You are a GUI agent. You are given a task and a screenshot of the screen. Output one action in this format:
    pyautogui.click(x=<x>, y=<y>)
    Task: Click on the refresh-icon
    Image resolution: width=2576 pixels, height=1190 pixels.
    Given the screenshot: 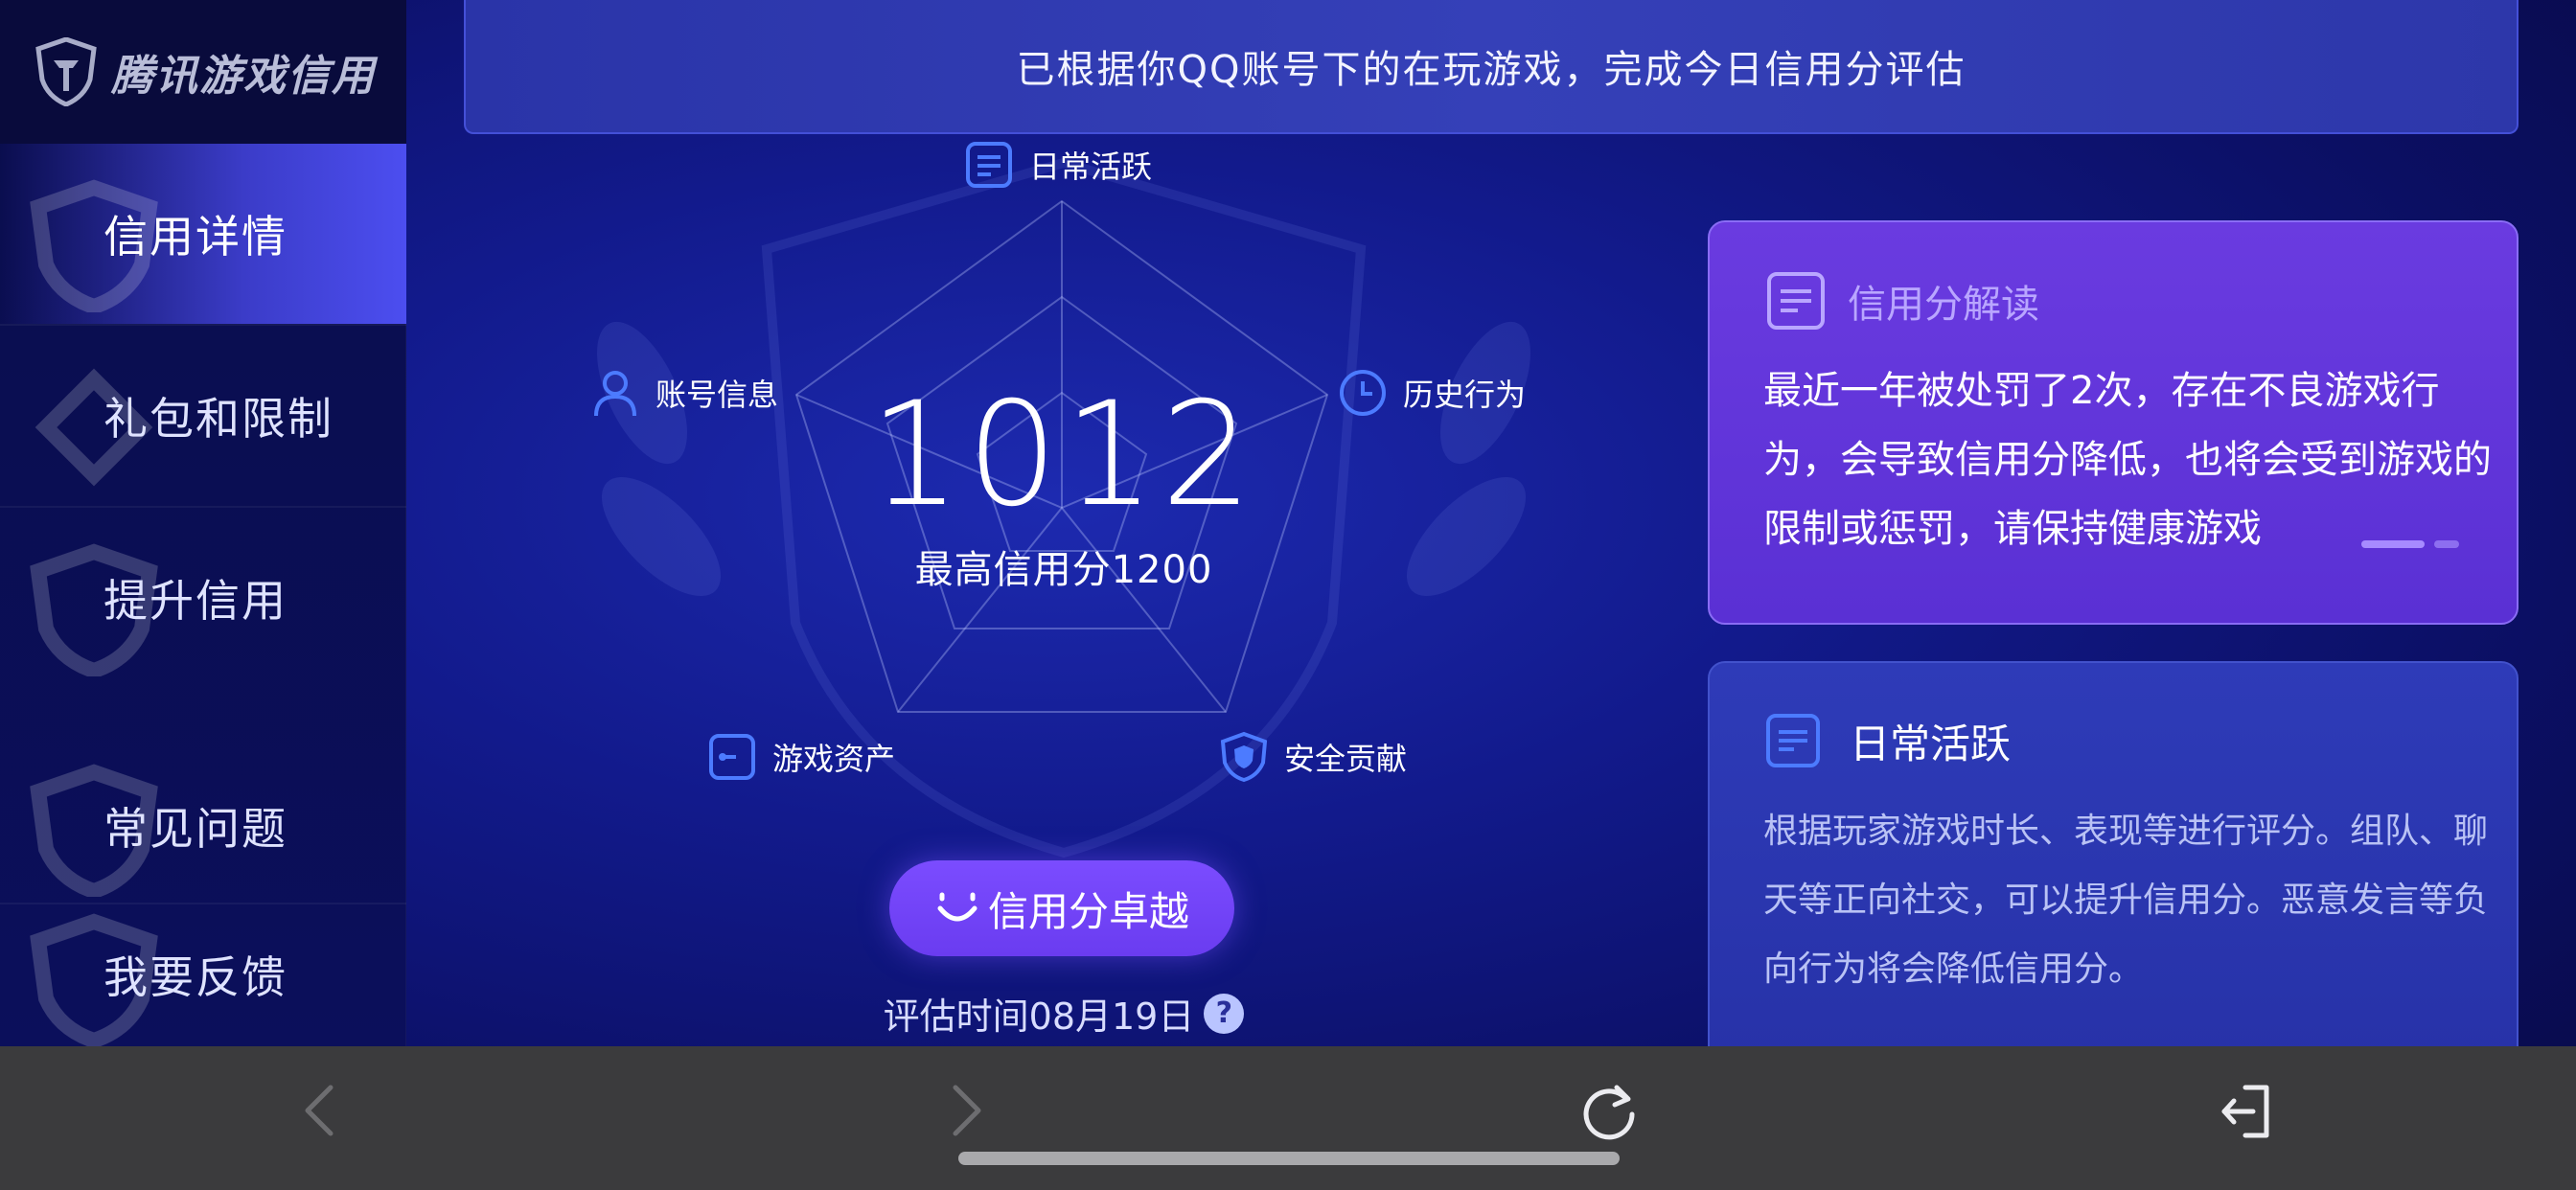 What is the action you would take?
    pyautogui.click(x=1609, y=1112)
    